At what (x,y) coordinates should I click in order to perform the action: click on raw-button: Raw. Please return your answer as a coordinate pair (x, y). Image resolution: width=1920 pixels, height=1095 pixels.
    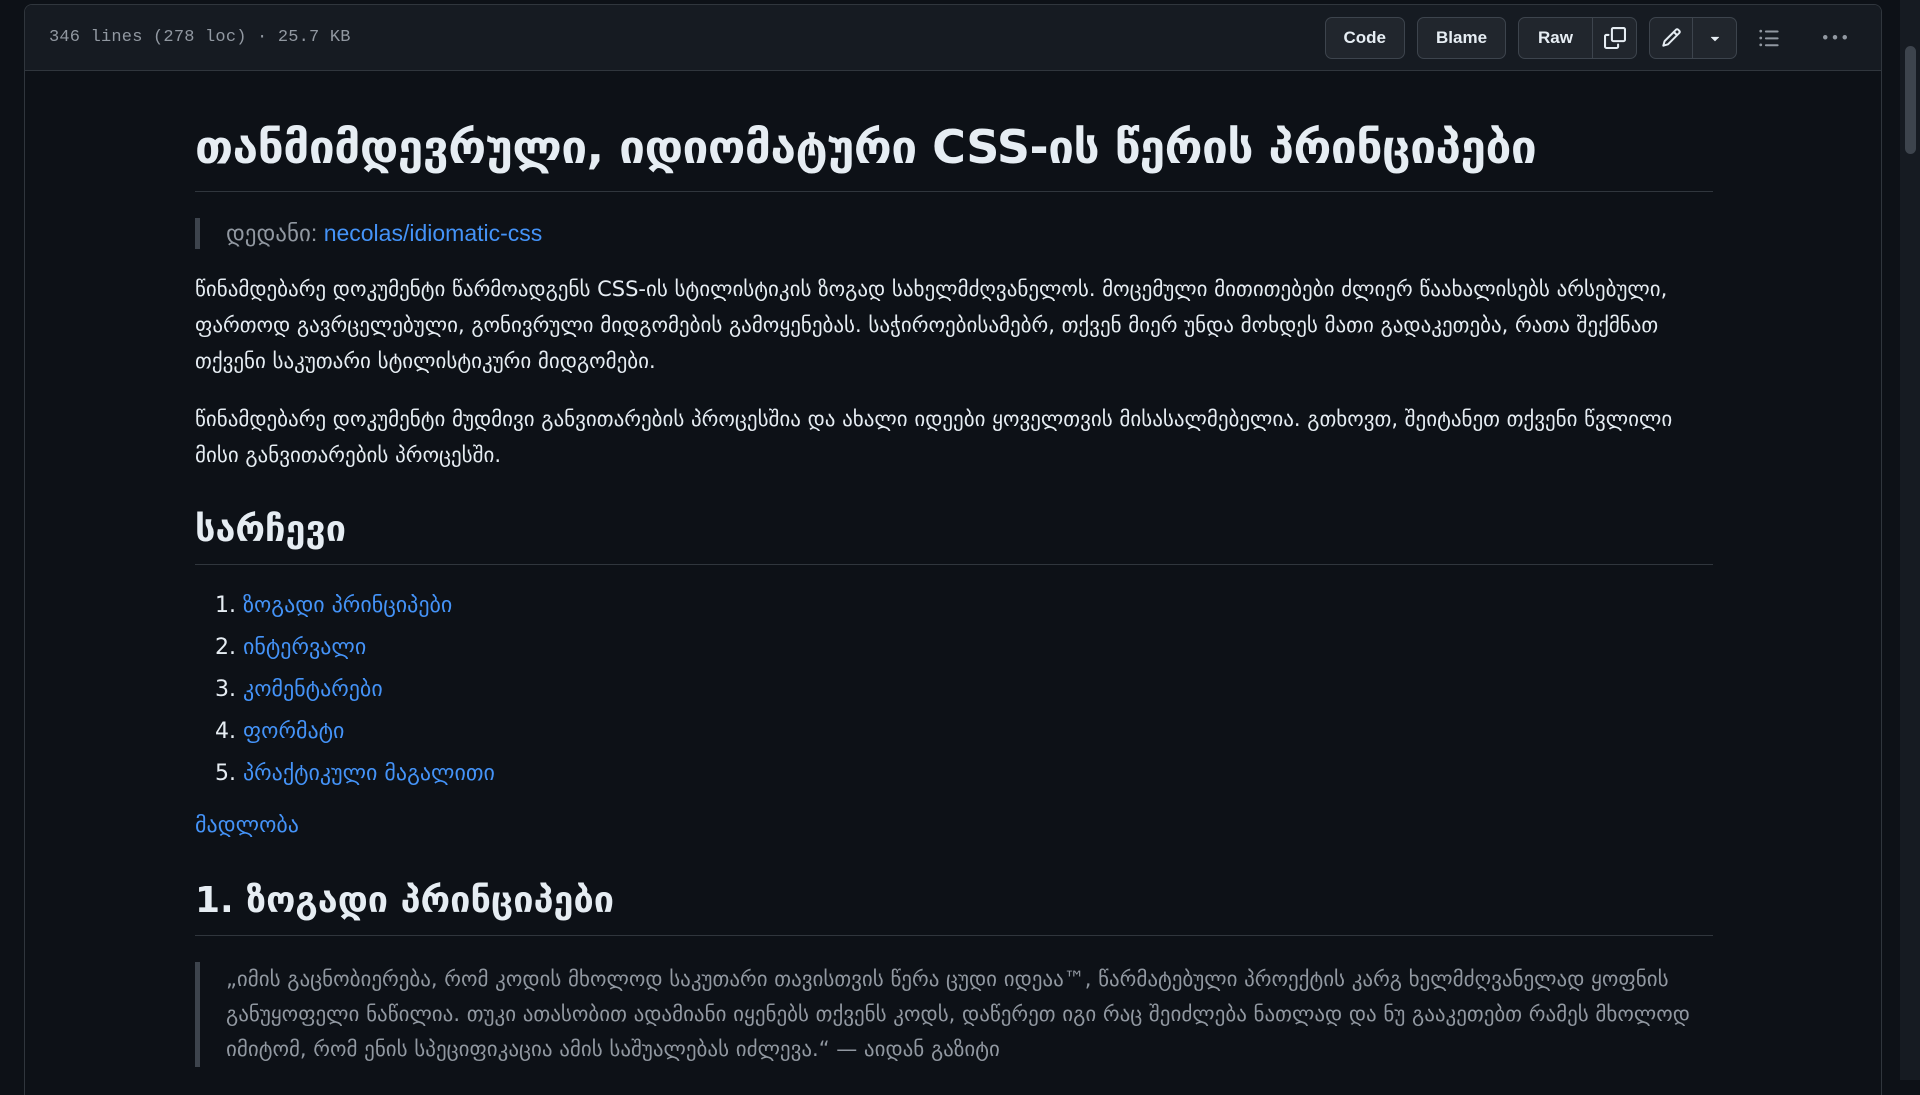
    Looking at the image, I should click on (1555, 37).